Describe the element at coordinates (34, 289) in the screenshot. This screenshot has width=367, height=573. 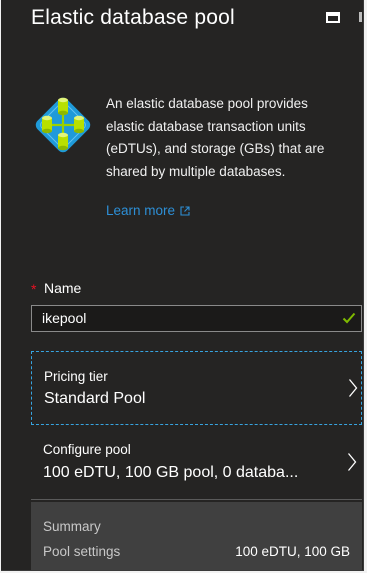
I see `required-asterisk: *` at that location.